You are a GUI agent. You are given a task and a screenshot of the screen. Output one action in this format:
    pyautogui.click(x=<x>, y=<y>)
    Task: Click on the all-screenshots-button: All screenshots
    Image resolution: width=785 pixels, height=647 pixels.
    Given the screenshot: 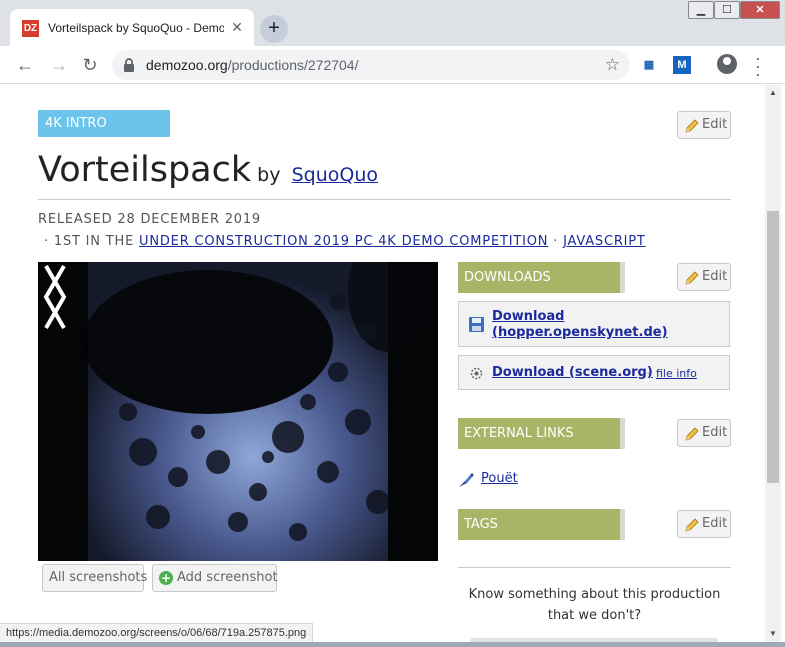 What is the action you would take?
    pyautogui.click(x=94, y=578)
    